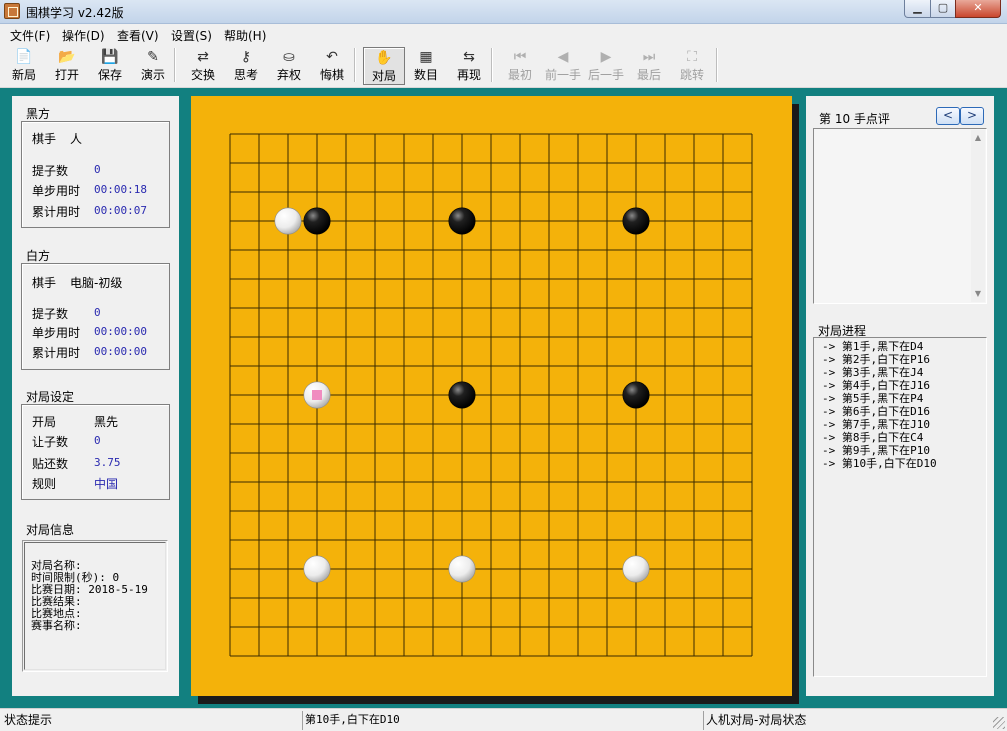 This screenshot has width=1007, height=731. I want to click on maximize-button: ▢, so click(943, 9).